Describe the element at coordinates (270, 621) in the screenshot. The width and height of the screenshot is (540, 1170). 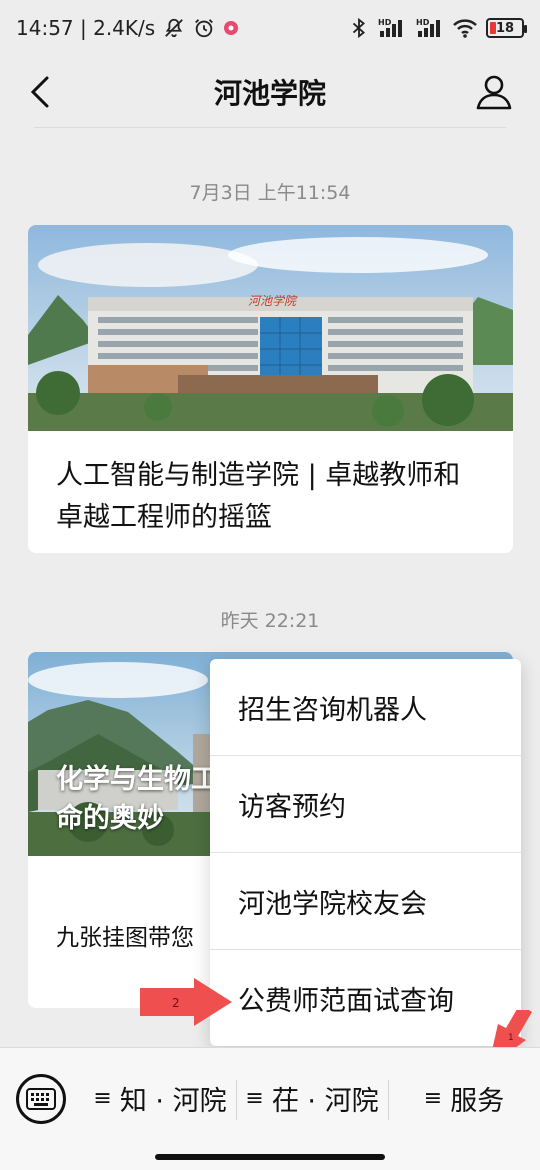
I see `message-timestamp: 昨天 22:21` at that location.